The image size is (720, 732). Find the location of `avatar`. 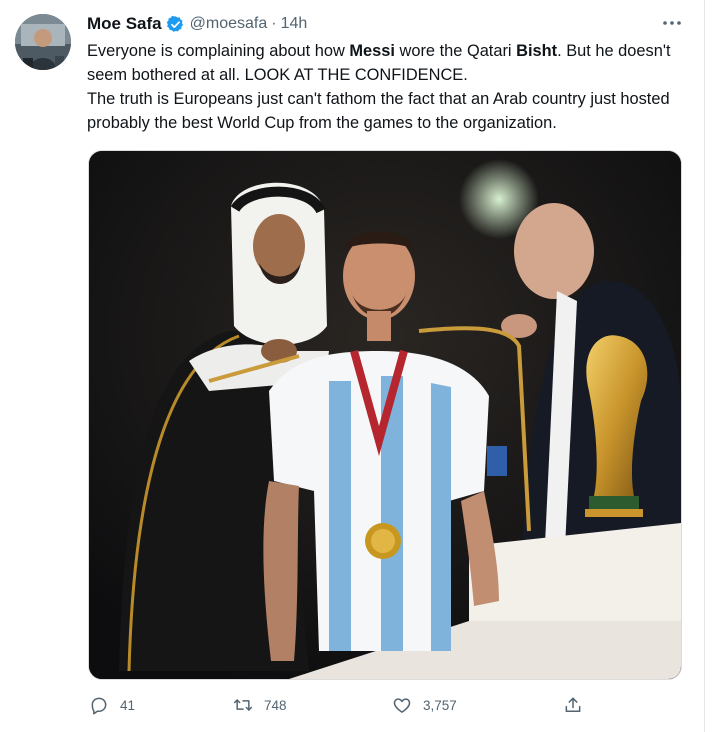

avatar is located at coordinates (43, 42).